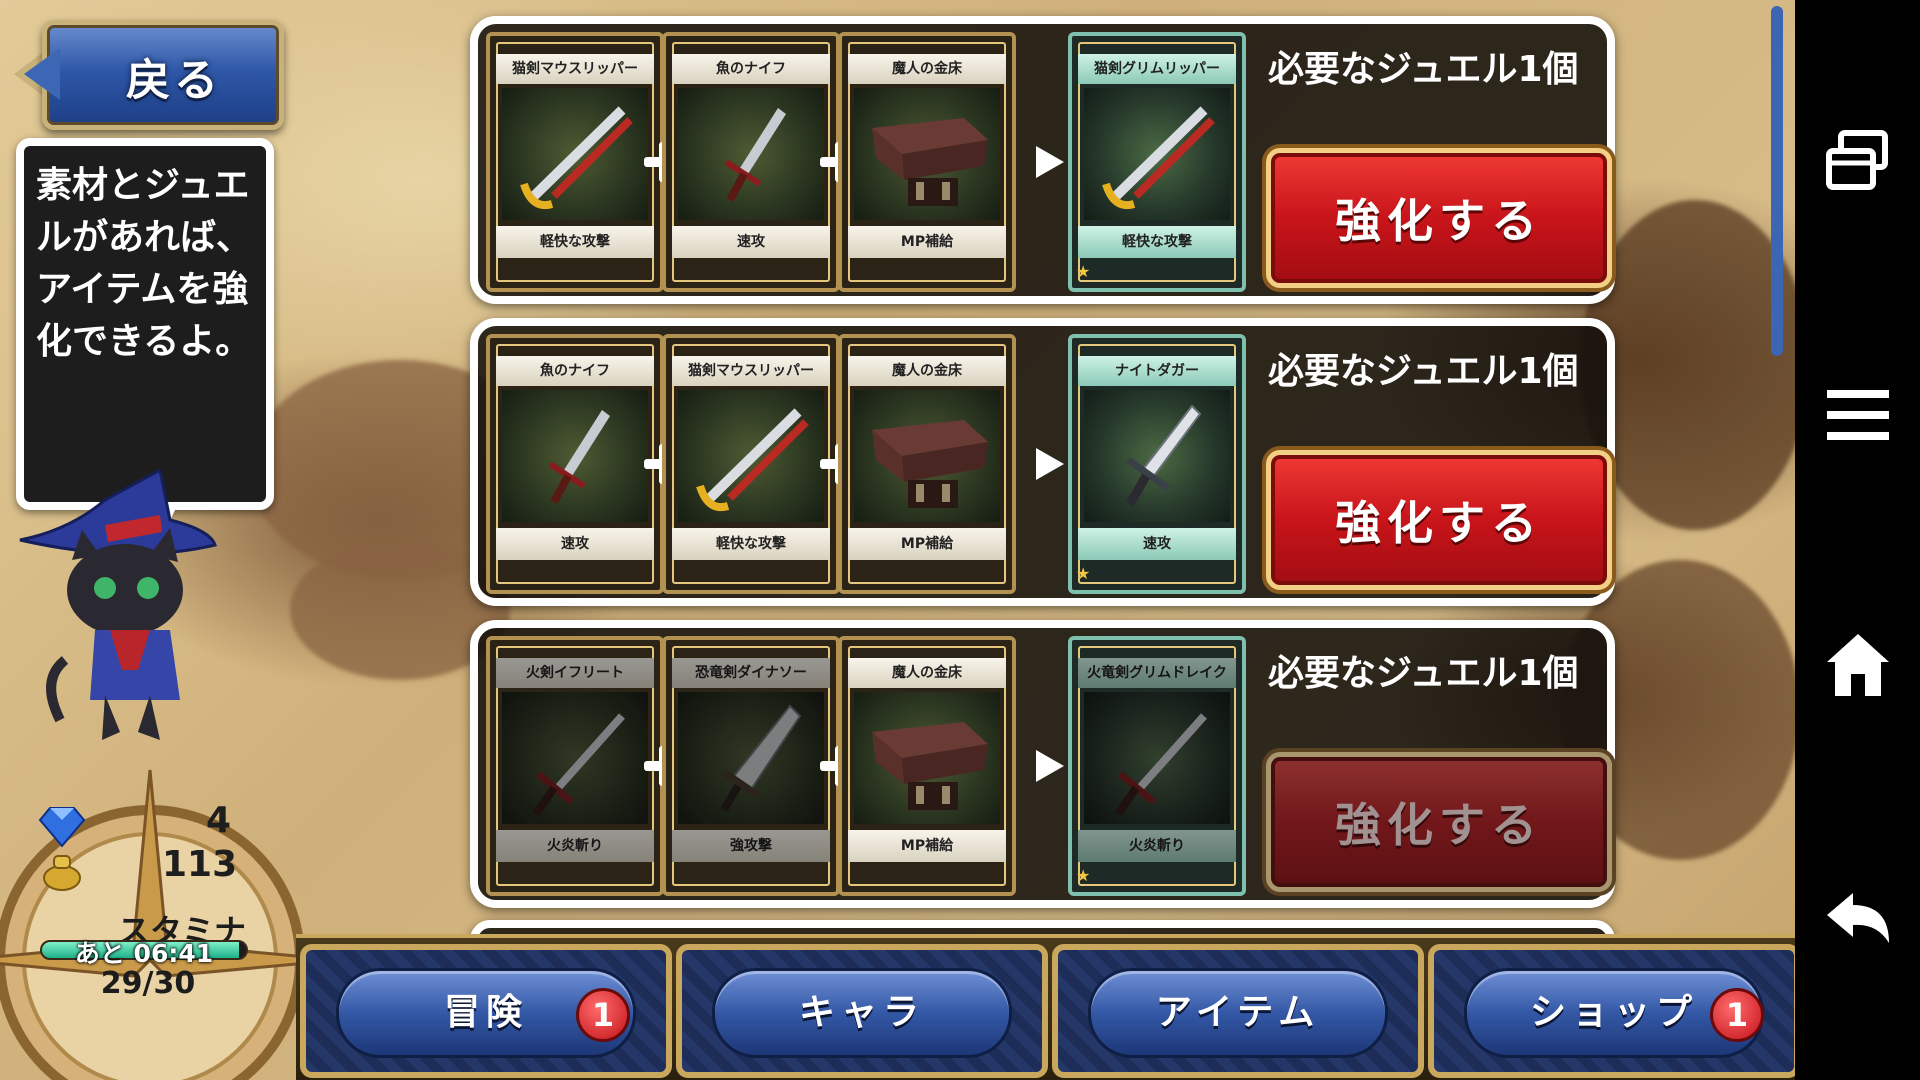  Describe the element at coordinates (1777, 181) in the screenshot. I see `scrollbar-thumb` at that location.